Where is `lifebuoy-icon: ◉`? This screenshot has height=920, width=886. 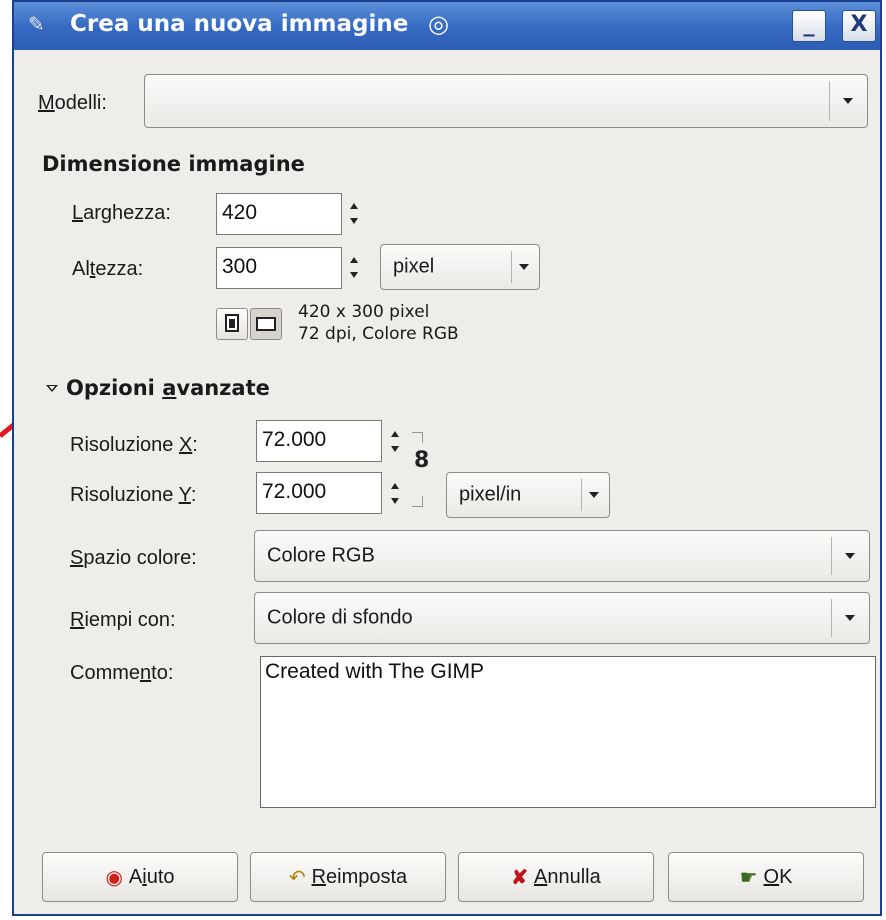
lifebuoy-icon: ◉ is located at coordinates (114, 877).